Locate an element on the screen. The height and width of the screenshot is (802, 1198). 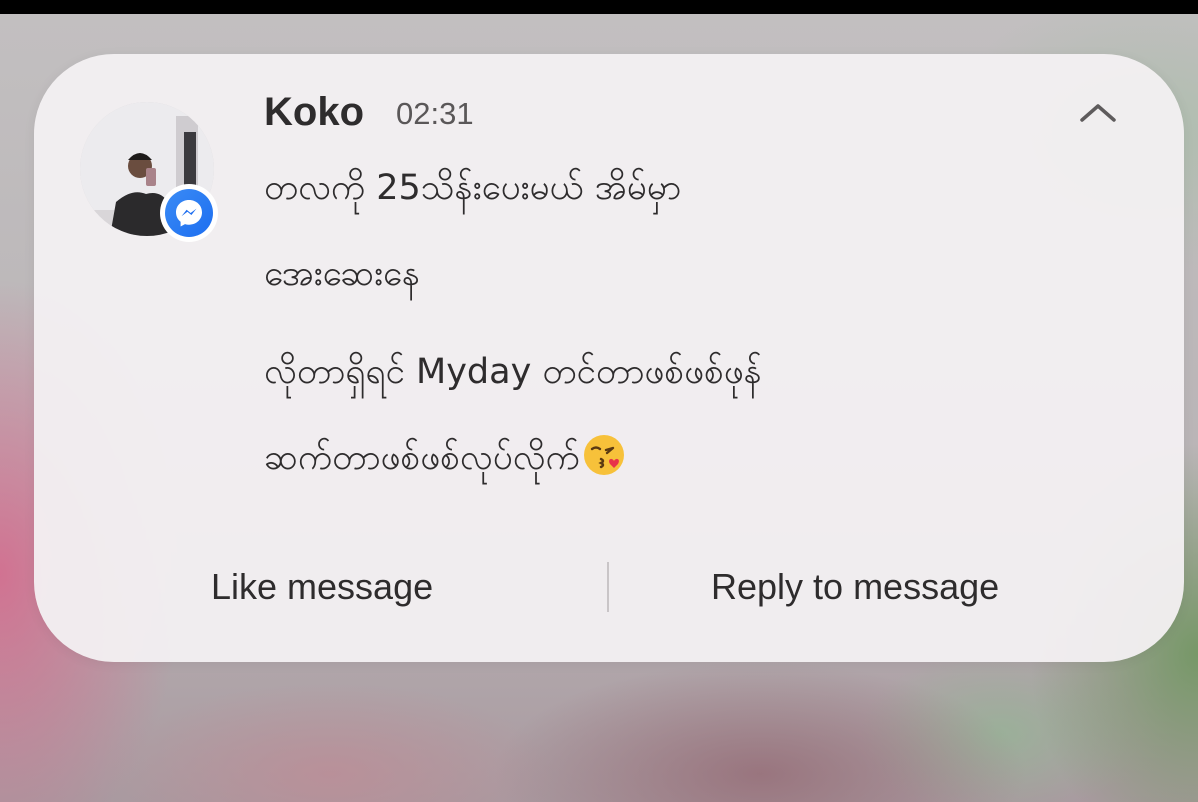
kiss-emoji-icon is located at coordinates (603, 455).